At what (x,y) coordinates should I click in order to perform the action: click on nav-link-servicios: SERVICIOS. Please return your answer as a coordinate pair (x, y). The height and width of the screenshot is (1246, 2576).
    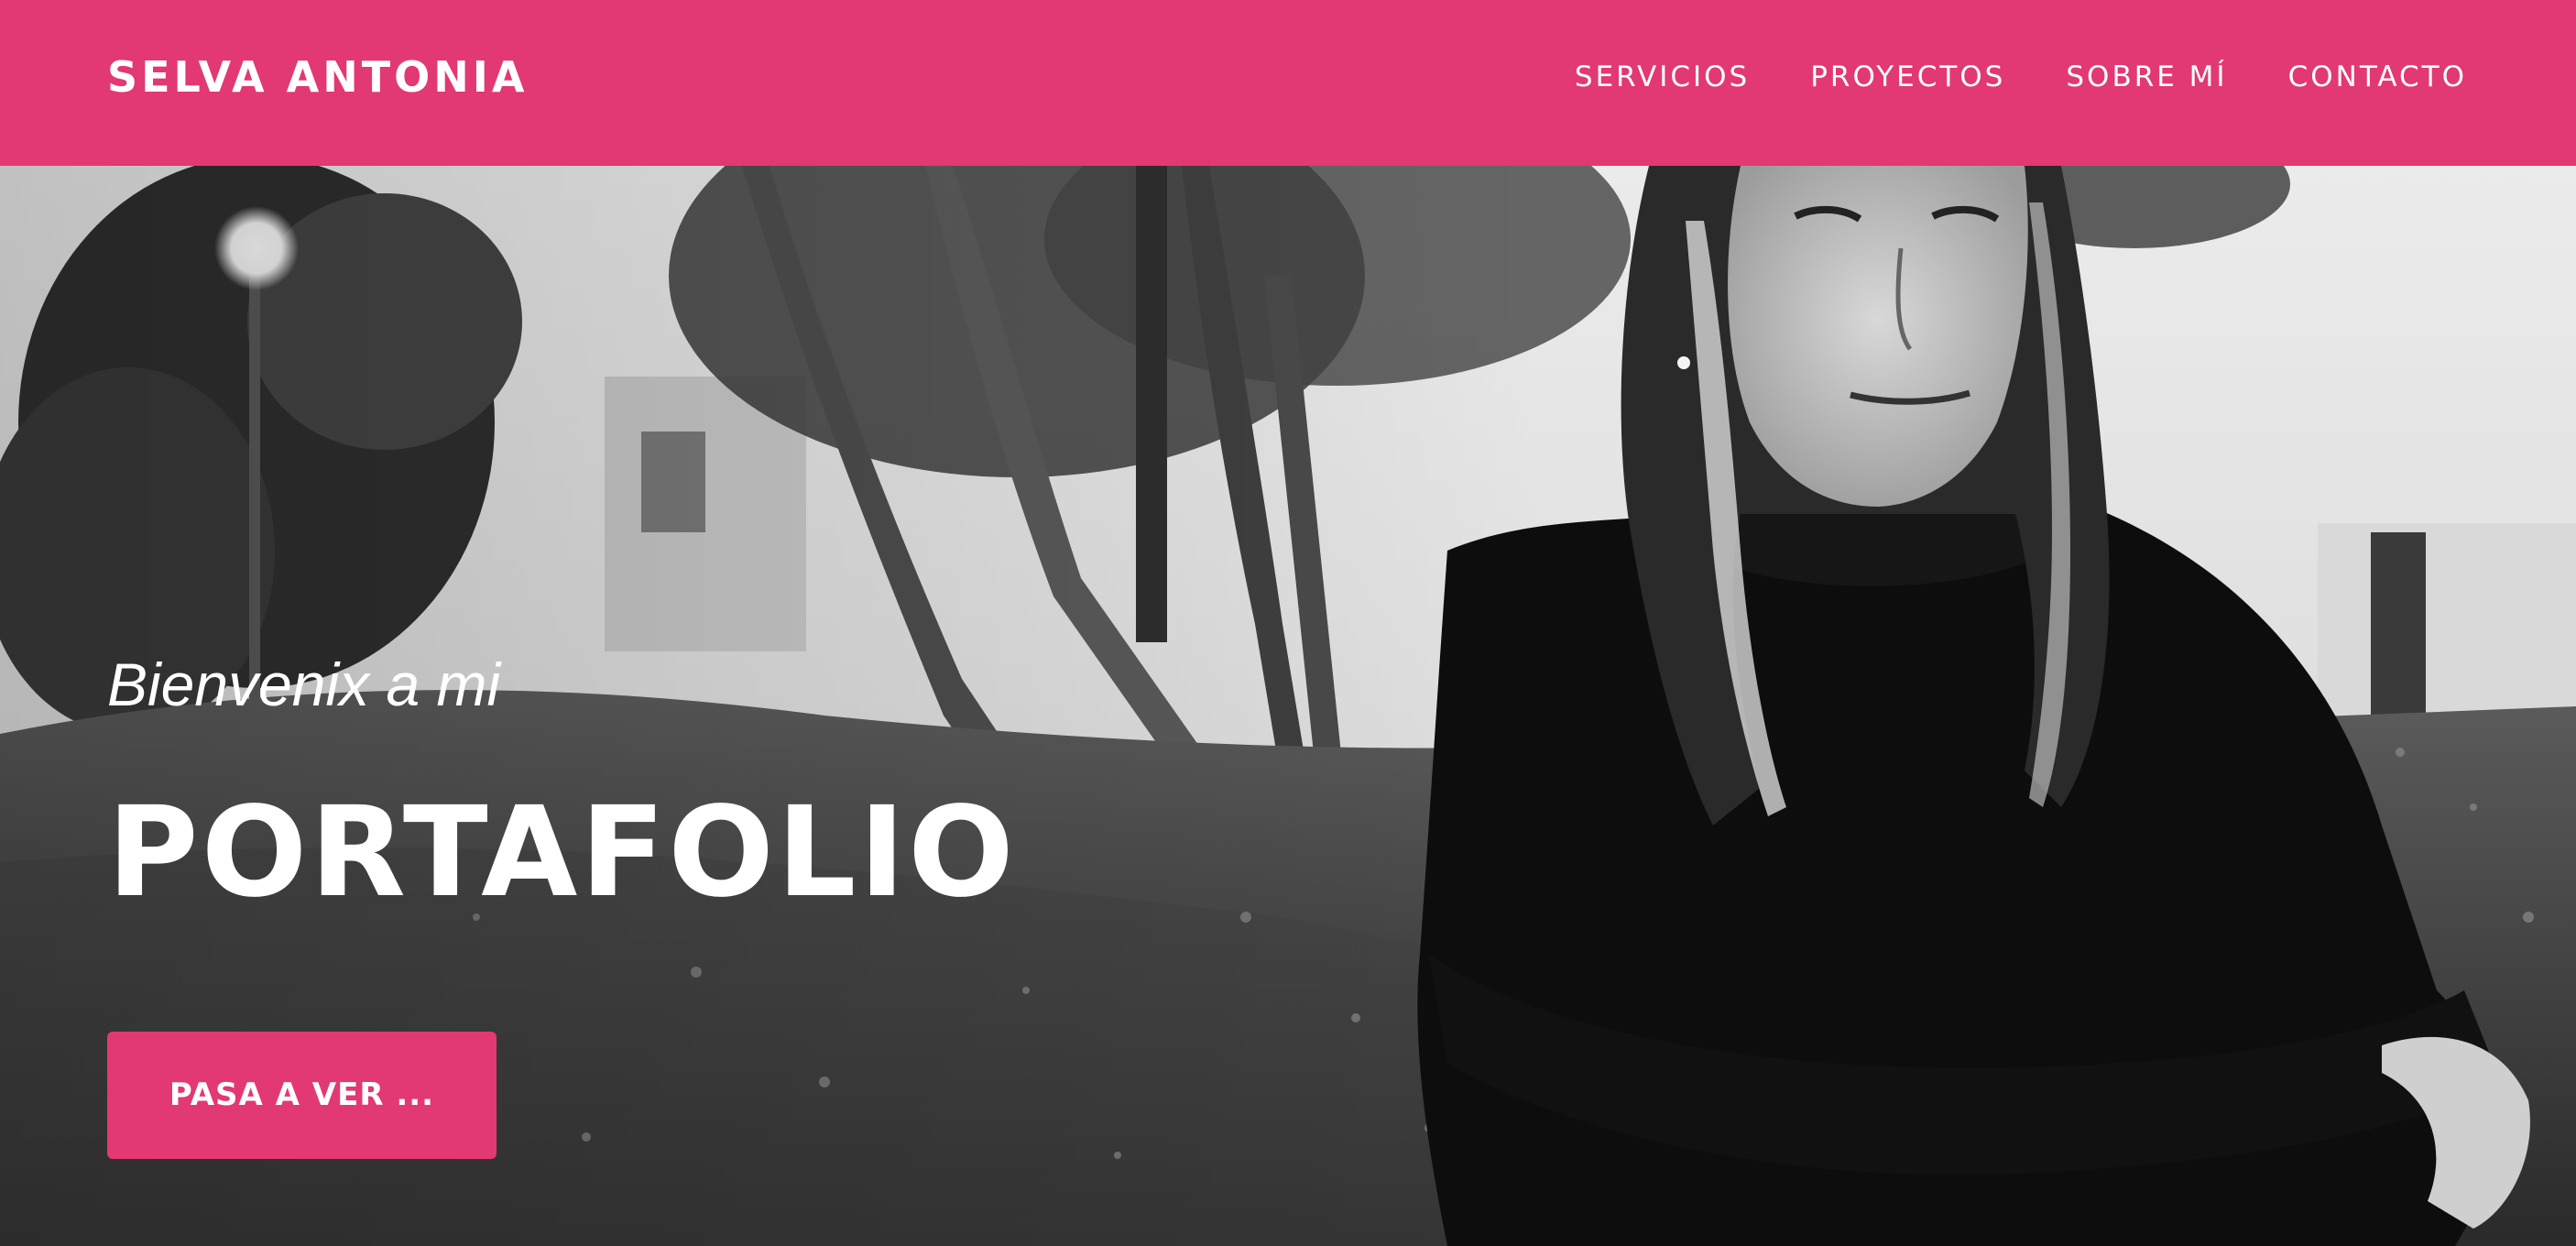
    Looking at the image, I should click on (1663, 77).